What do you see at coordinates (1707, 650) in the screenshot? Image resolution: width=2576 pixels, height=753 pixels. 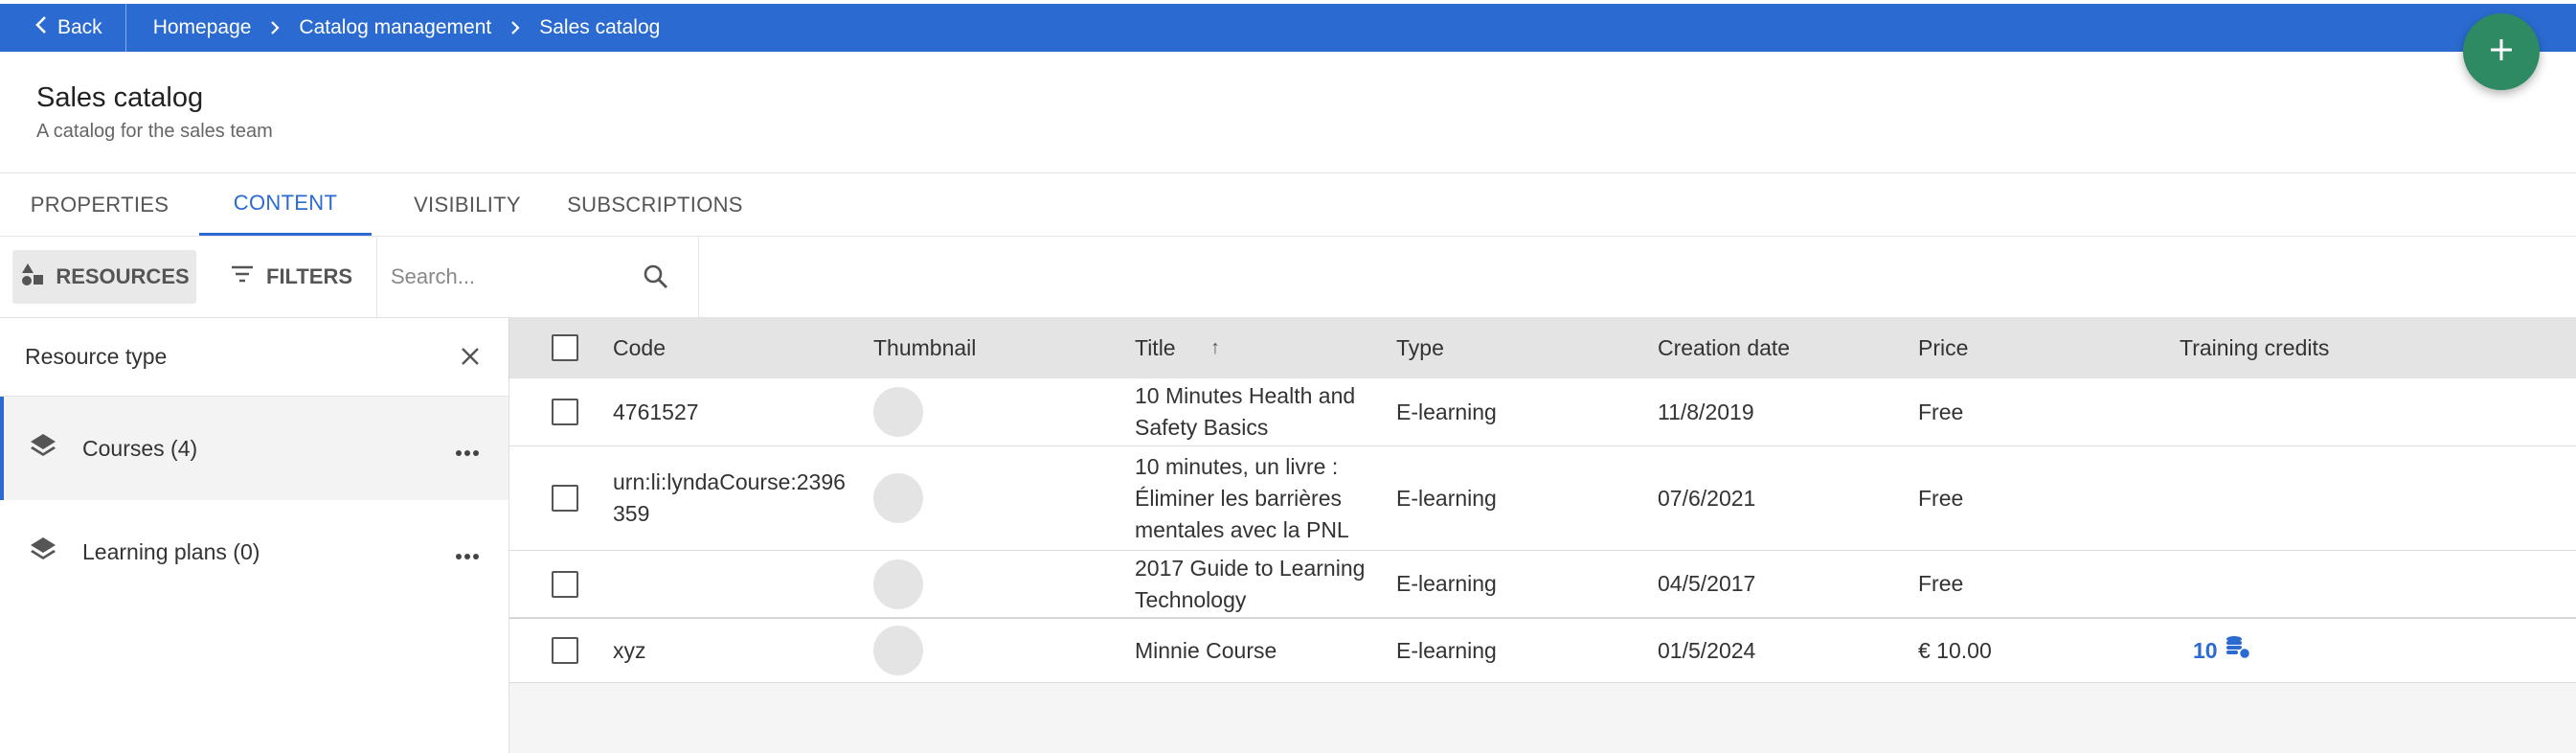 I see `cell-creation-date: 01/5/2024` at bounding box center [1707, 650].